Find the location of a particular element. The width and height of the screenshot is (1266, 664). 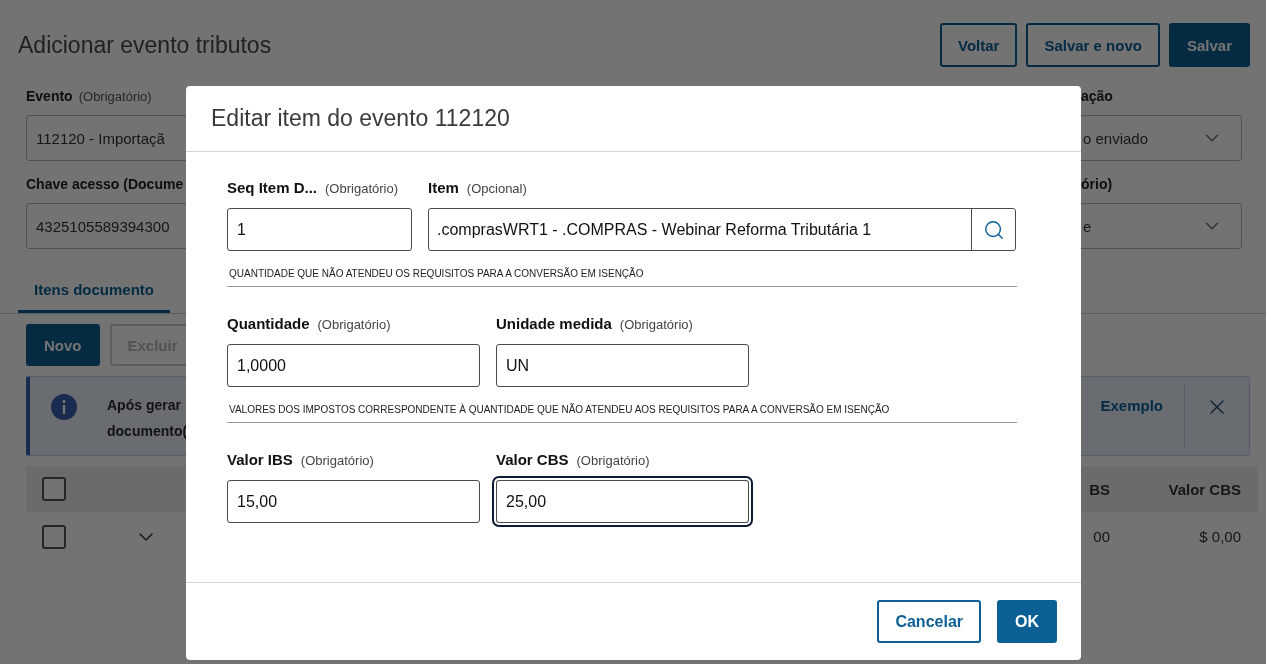

save-button: Salvar is located at coordinates (1209, 45).